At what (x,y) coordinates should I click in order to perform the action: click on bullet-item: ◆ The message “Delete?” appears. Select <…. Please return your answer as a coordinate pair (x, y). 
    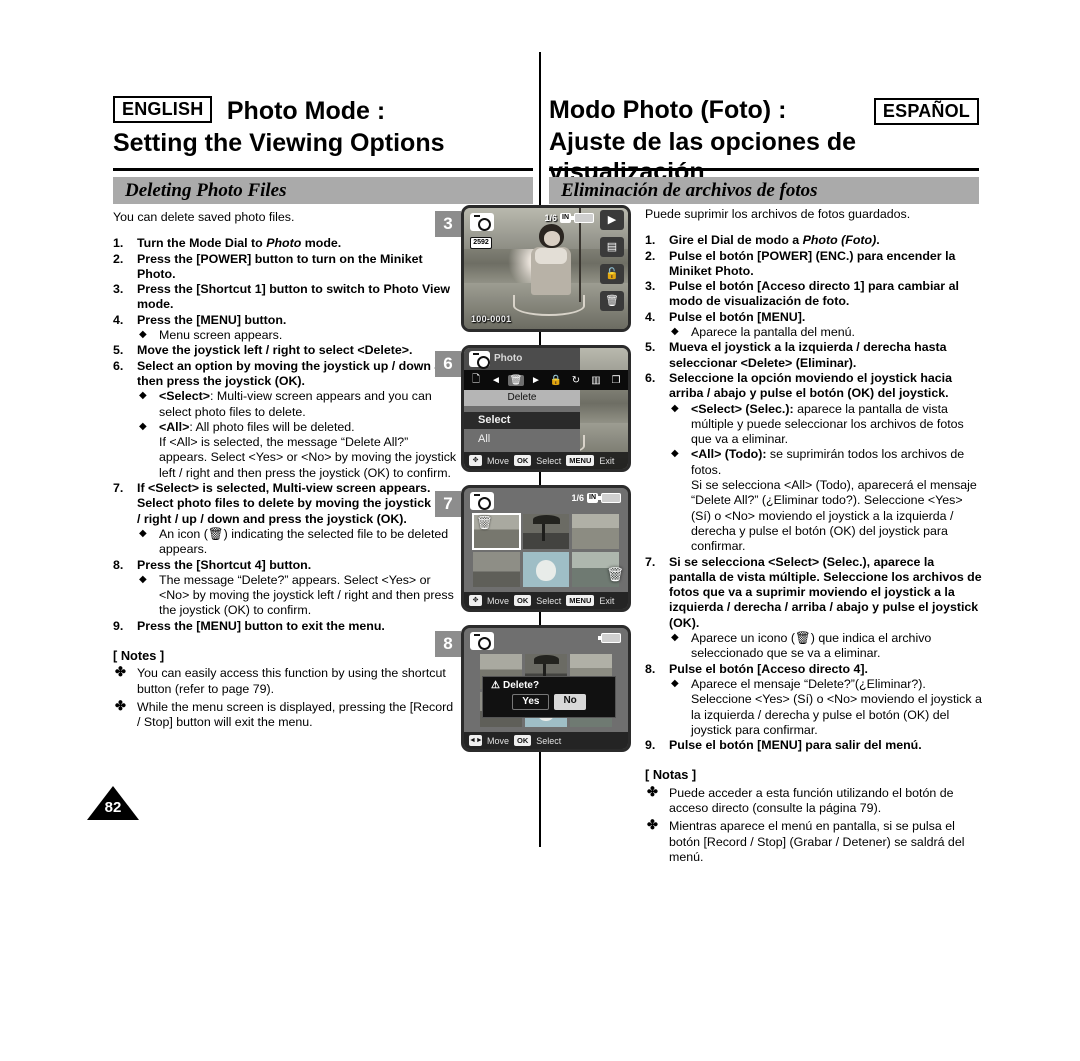
    Looking at the image, I should click on (297, 596).